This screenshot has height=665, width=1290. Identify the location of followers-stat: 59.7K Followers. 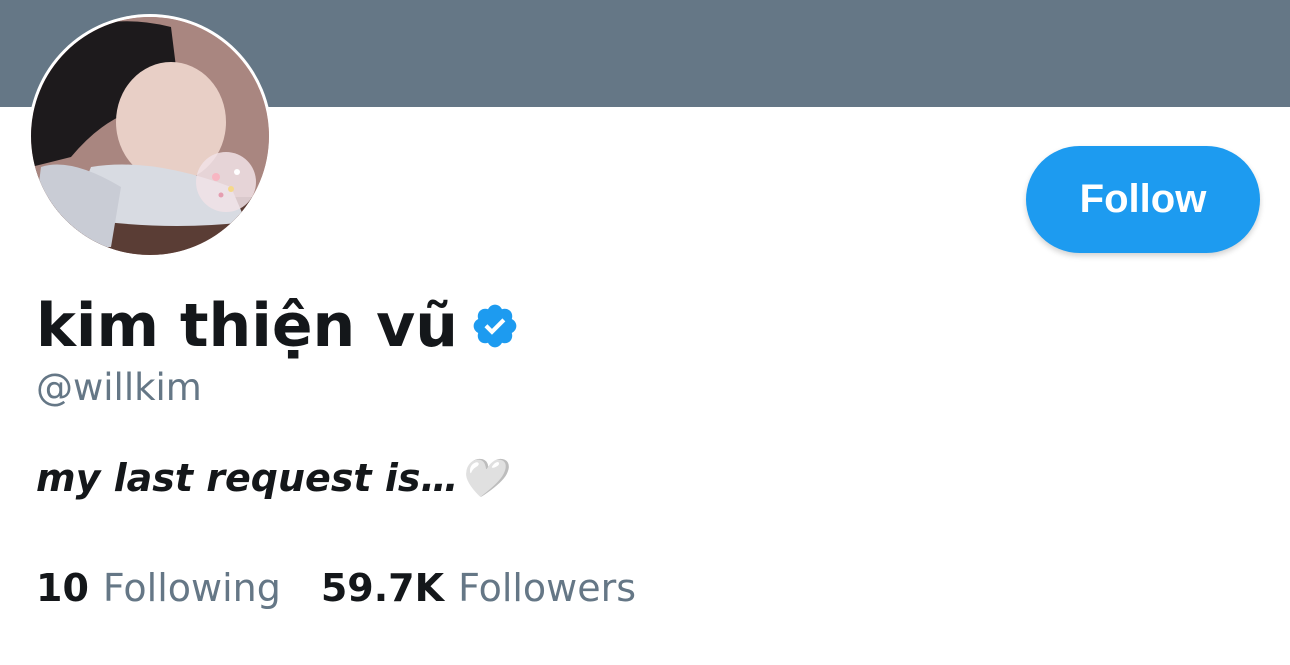
(478, 588).